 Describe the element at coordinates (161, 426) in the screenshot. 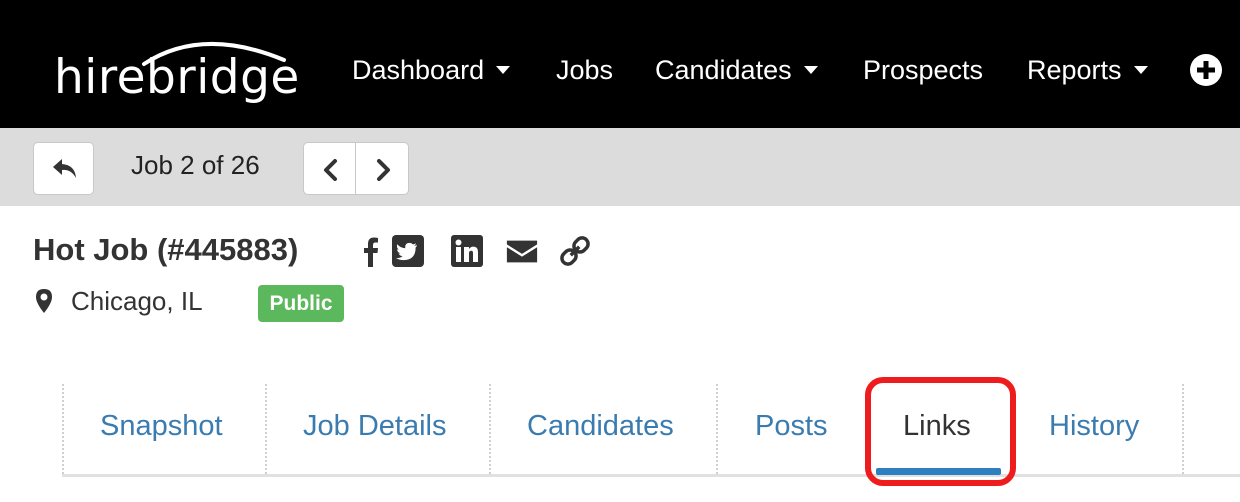

I see `tab-snapshot: Snapshot` at that location.